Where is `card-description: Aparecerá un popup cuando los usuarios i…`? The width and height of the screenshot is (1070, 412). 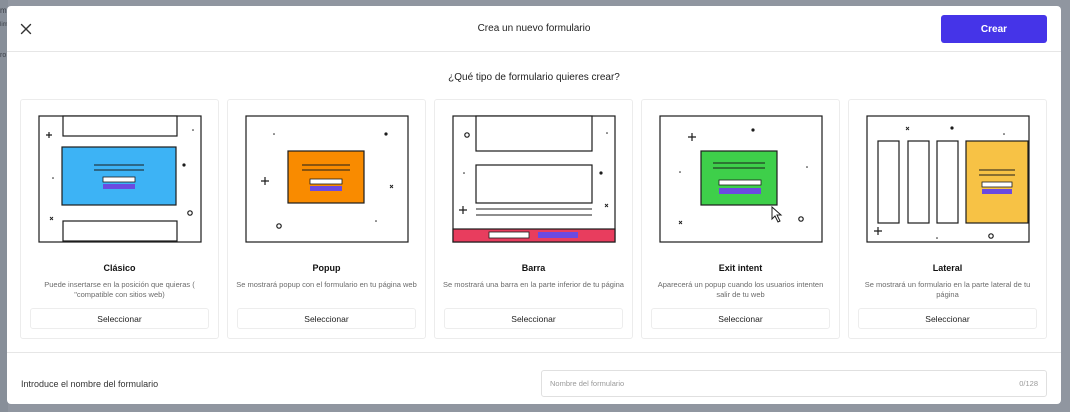 card-description: Aparecerá un popup cuando los usuarios i… is located at coordinates (740, 289).